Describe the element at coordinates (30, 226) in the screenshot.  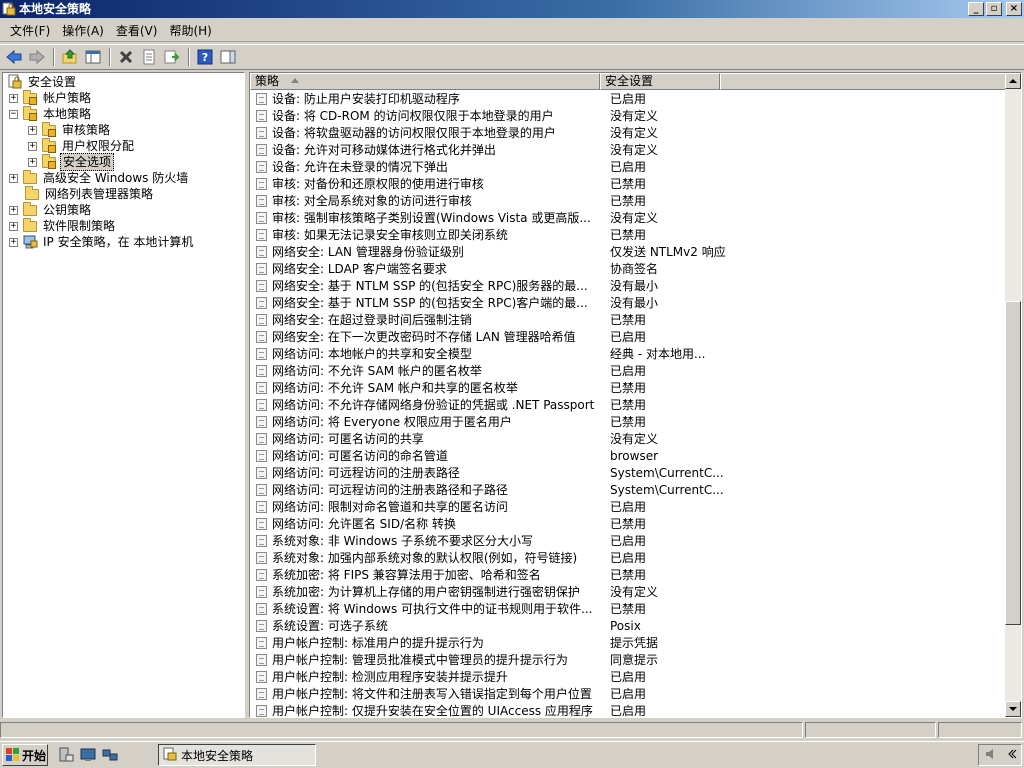
I see `folder-icon` at that location.